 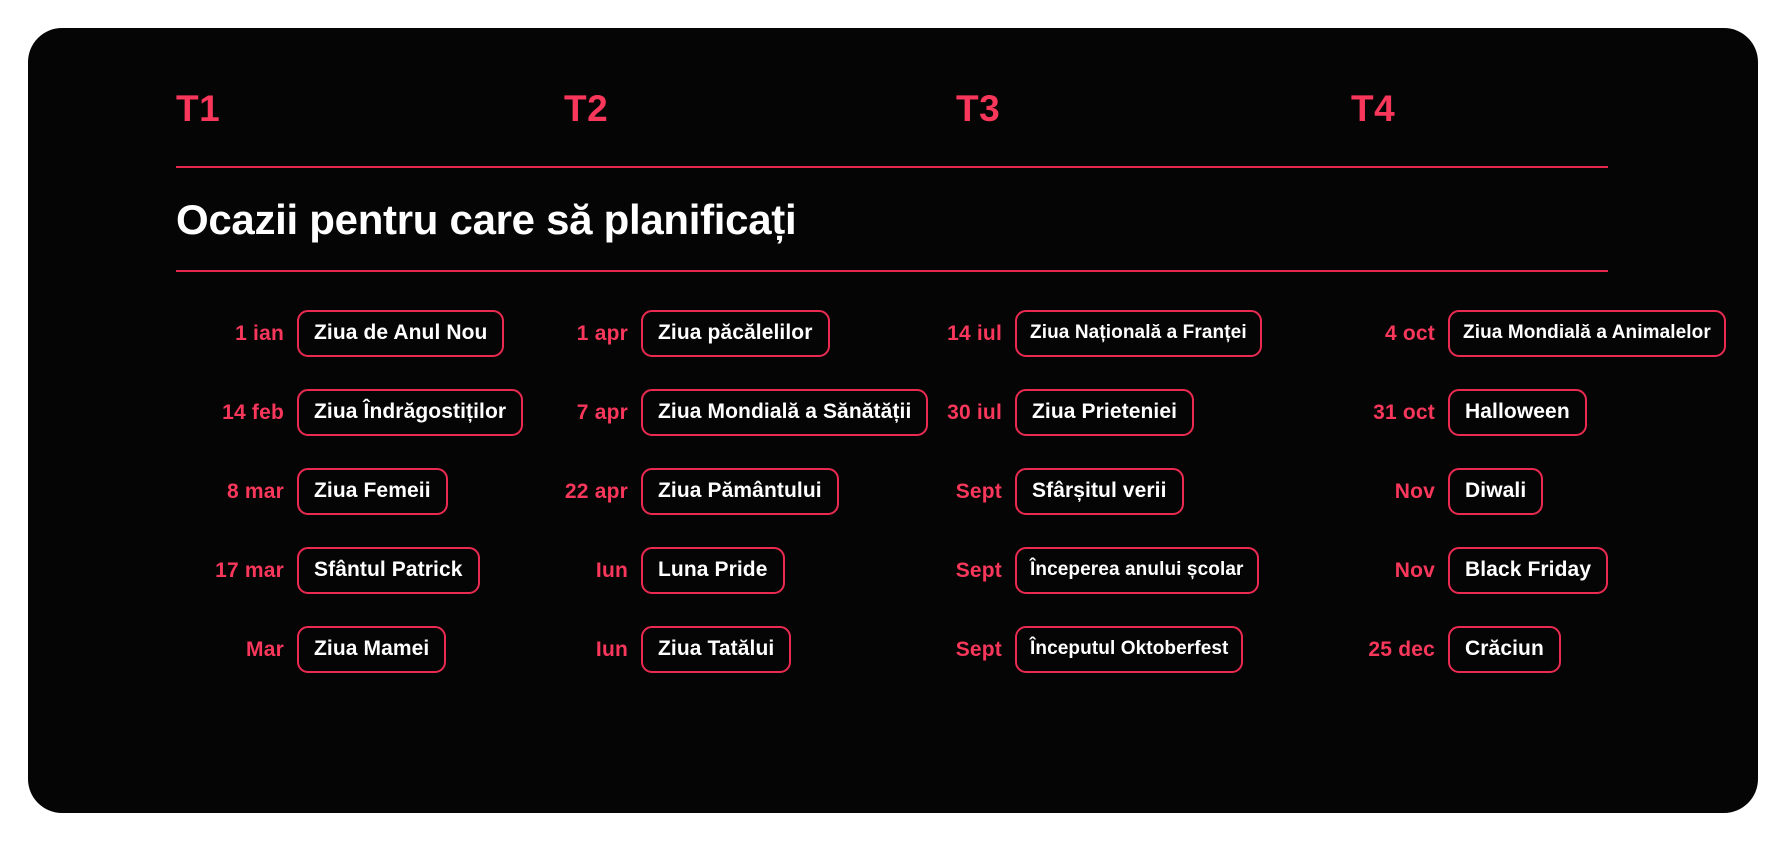 I want to click on occasion-pill: Ziua Femeii, so click(x=372, y=492).